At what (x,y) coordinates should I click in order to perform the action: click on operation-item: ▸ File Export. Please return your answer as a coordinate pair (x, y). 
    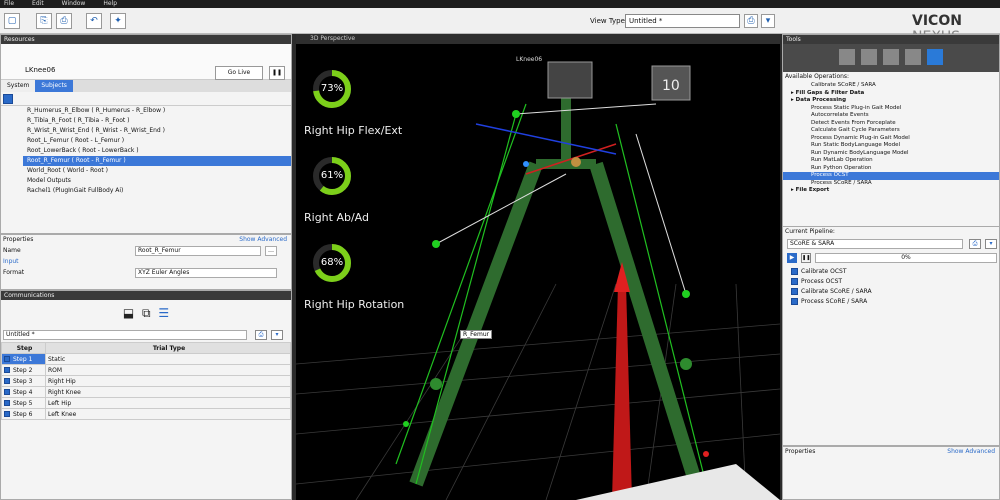
    Looking at the image, I should click on (891, 191).